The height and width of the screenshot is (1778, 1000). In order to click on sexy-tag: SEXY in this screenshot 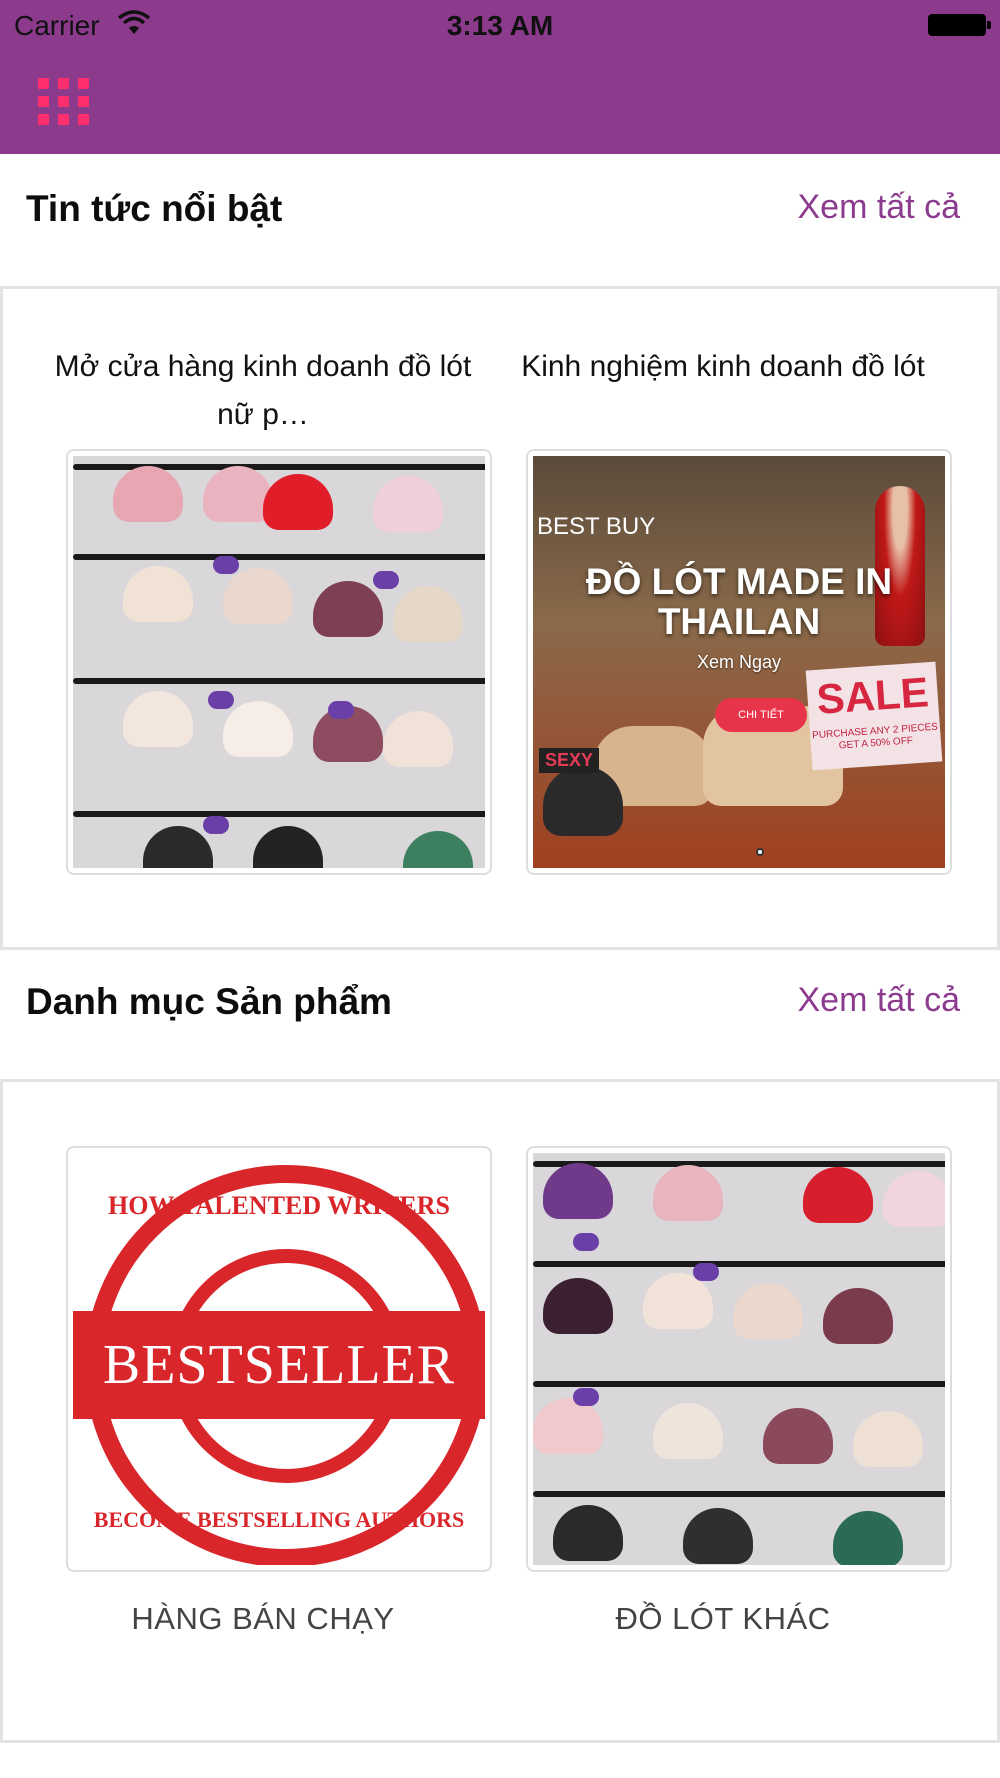, I will do `click(569, 760)`.